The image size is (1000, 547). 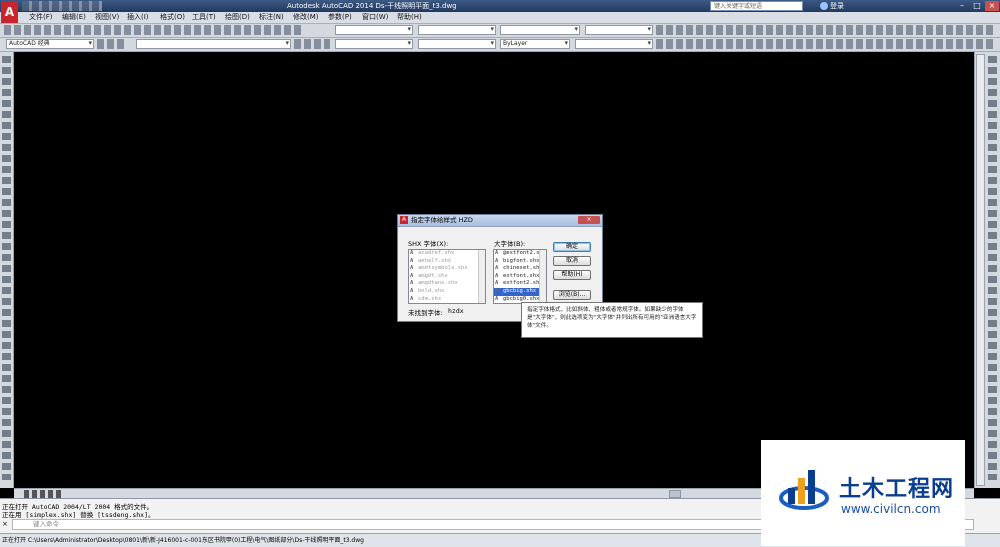 I want to click on list-item: amgdtans.shx, so click(x=447, y=284).